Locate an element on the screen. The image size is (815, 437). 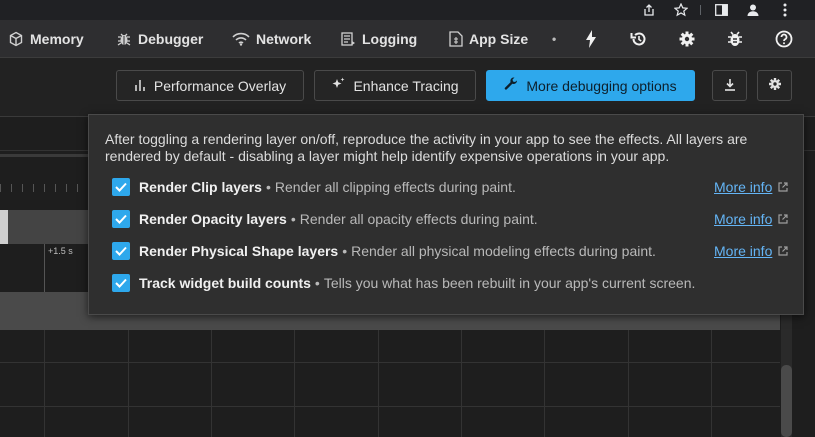
tab-network: Network is located at coordinates (271, 38).